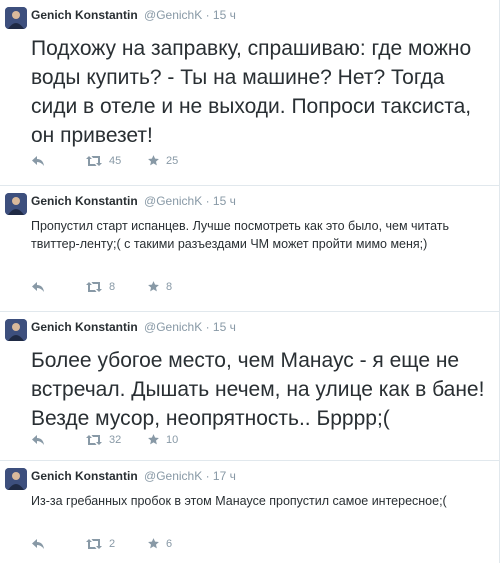 Image resolution: width=500 pixels, height=563 pixels. I want to click on tweet-header: Genich Konstantin @GenichK · 17 ч, so click(133, 476).